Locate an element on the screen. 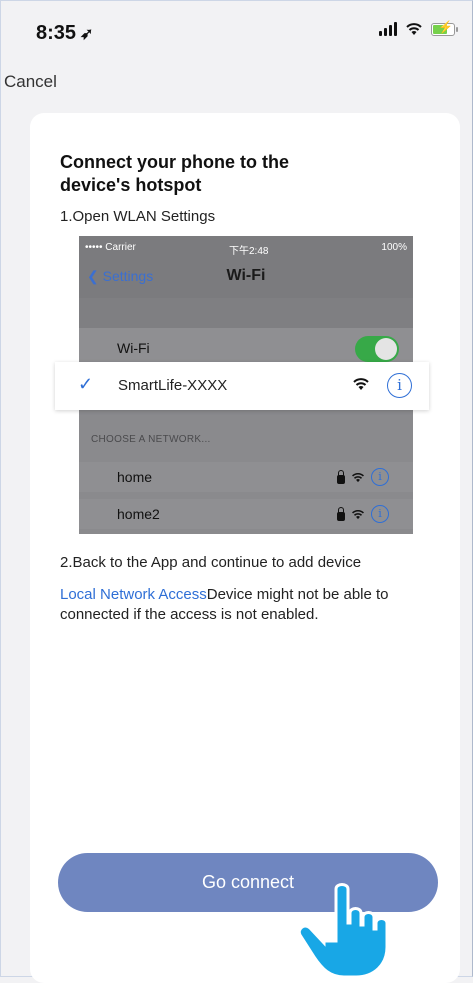 This screenshot has width=473, height=983. illustration-nav: ❮ Settings Wi-Fi is located at coordinates (246, 278).